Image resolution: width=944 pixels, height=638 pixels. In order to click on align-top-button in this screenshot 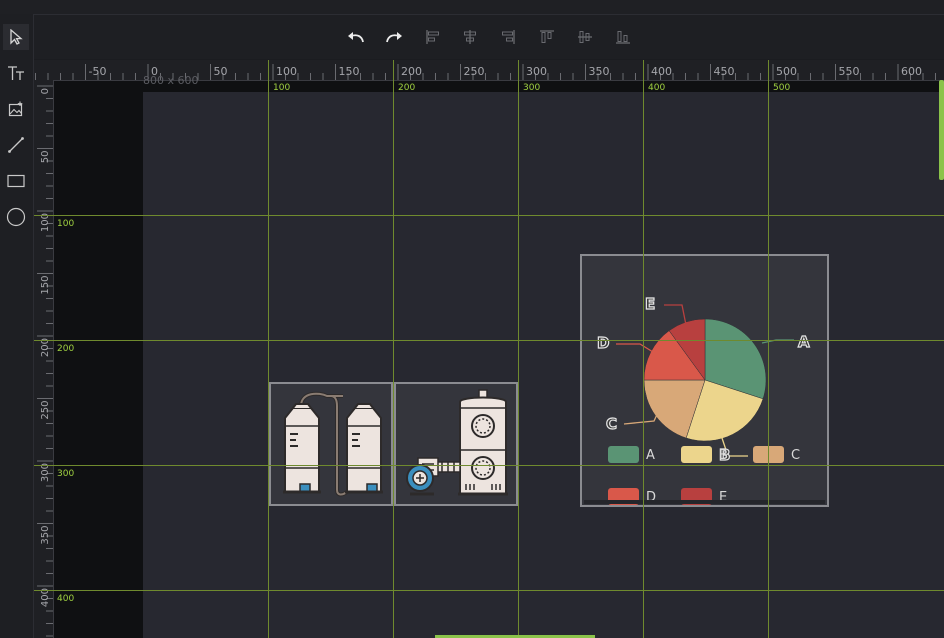, I will do `click(547, 37)`.